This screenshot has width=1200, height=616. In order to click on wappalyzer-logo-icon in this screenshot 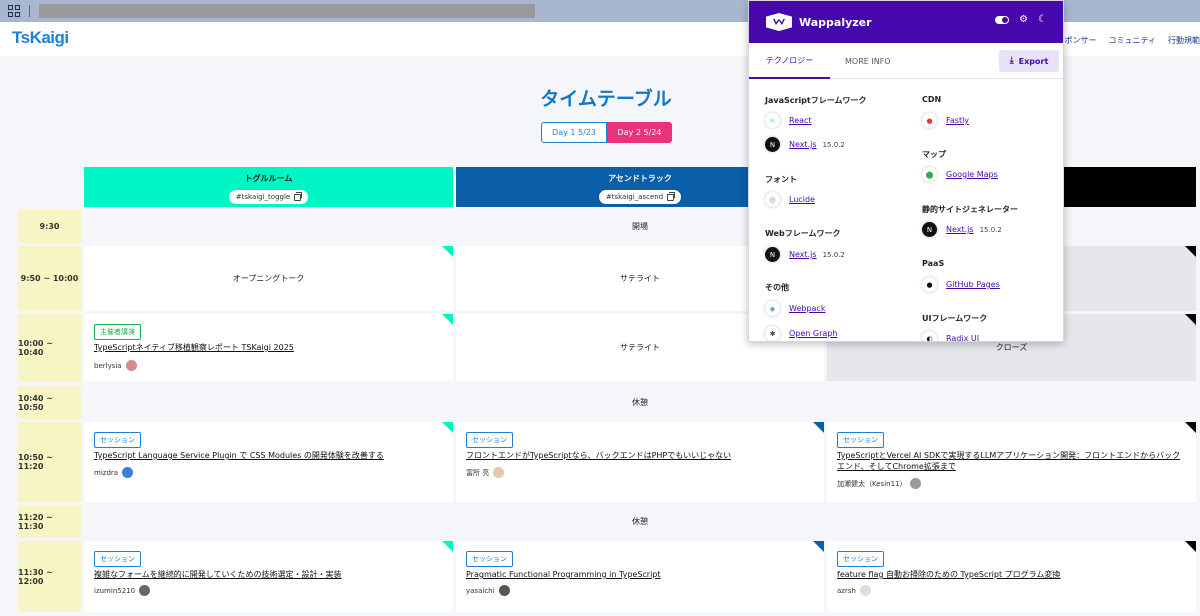, I will do `click(779, 22)`.